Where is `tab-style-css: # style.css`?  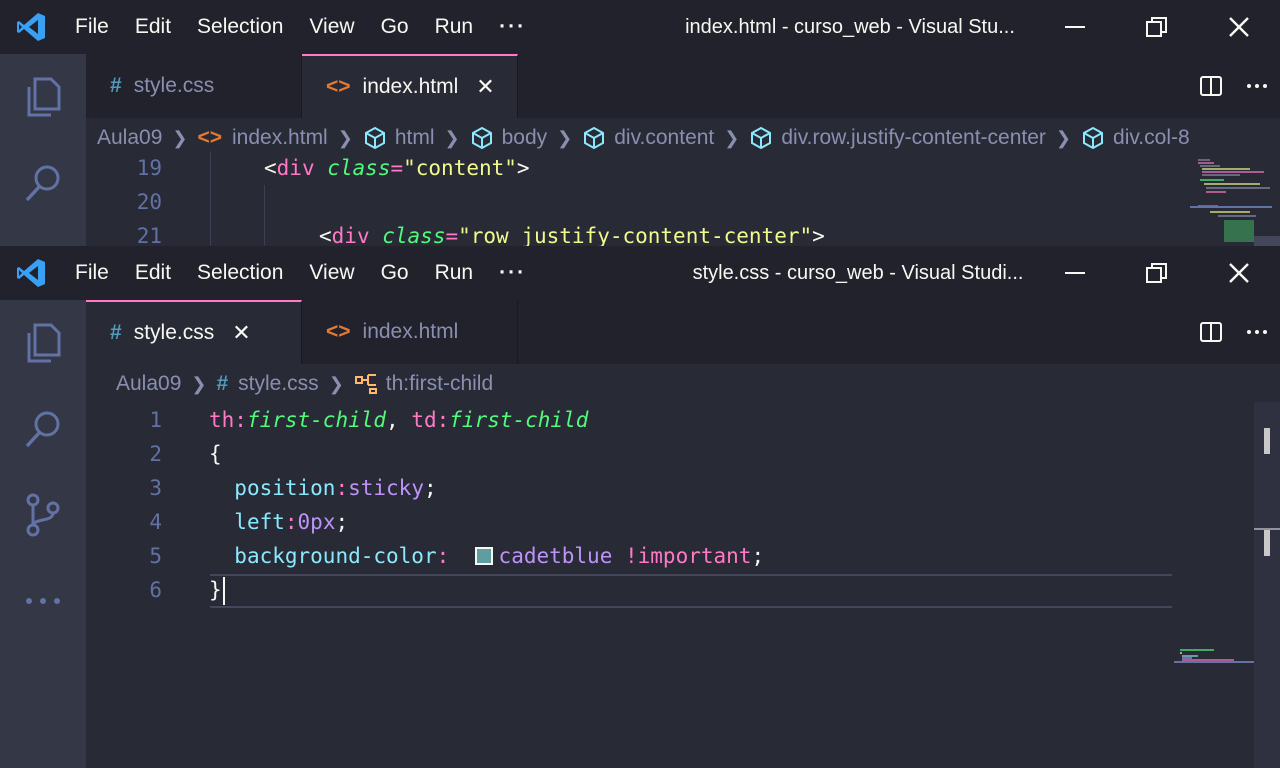 tab-style-css: # style.css is located at coordinates (194, 86).